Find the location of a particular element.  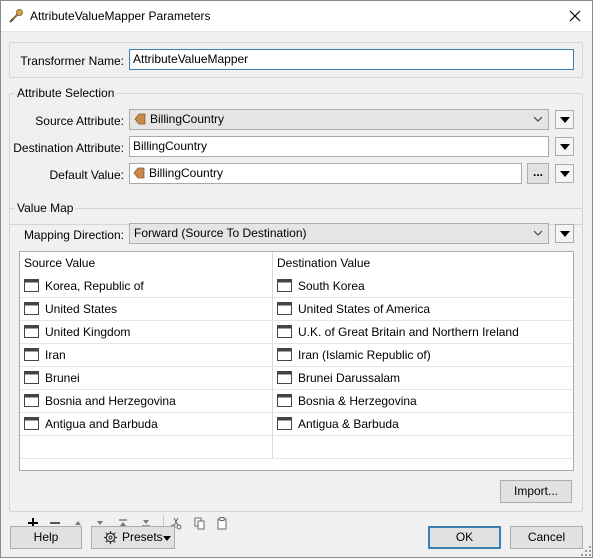

close-button is located at coordinates (575, 16).